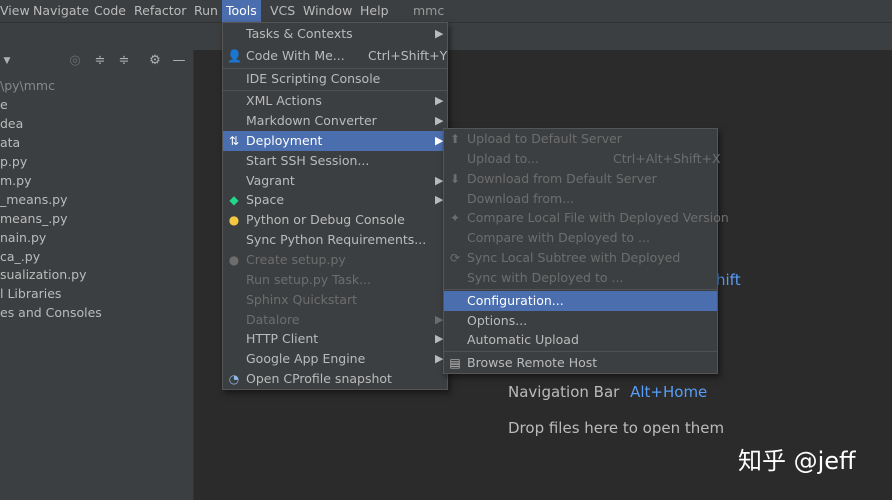 This screenshot has height=500, width=892. I want to click on sync-icon: ⟳, so click(455, 258).